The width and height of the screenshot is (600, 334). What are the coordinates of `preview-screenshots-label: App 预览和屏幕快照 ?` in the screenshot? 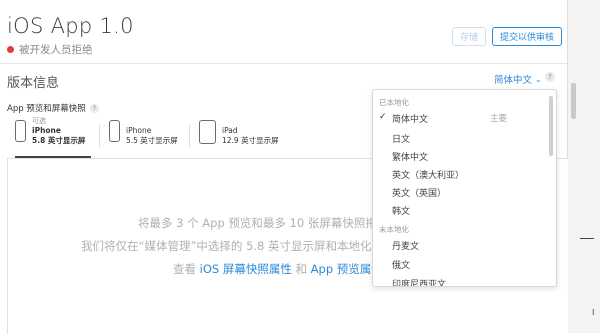 It's located at (53, 108).